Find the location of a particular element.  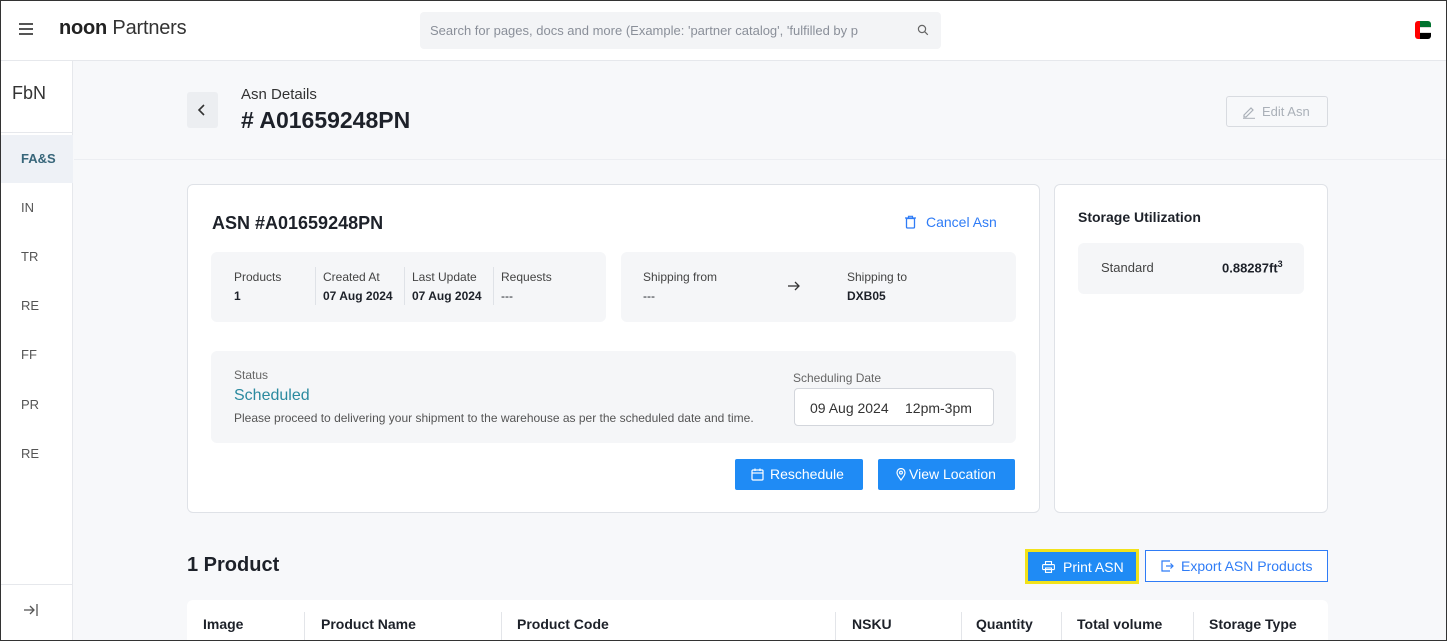

last-update-value: 07 Aug 2024 is located at coordinates (447, 296).